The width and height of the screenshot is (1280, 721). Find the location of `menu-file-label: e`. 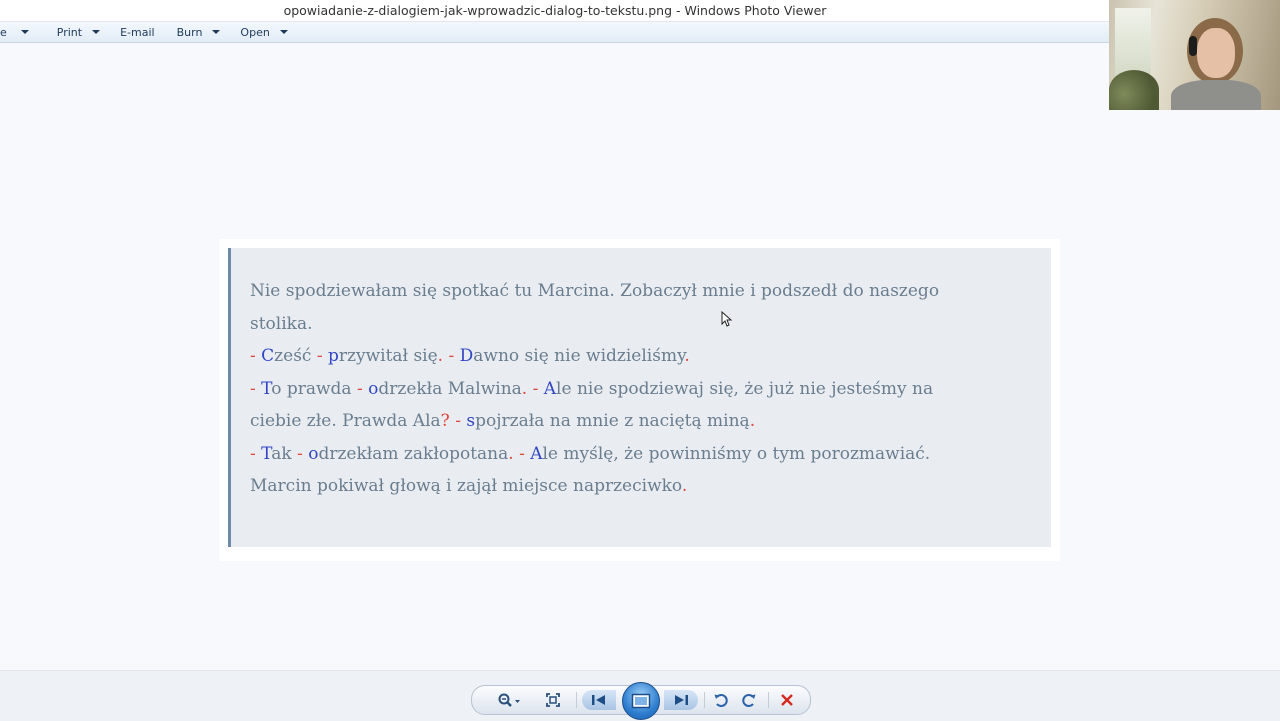

menu-file-label: e is located at coordinates (3, 32).